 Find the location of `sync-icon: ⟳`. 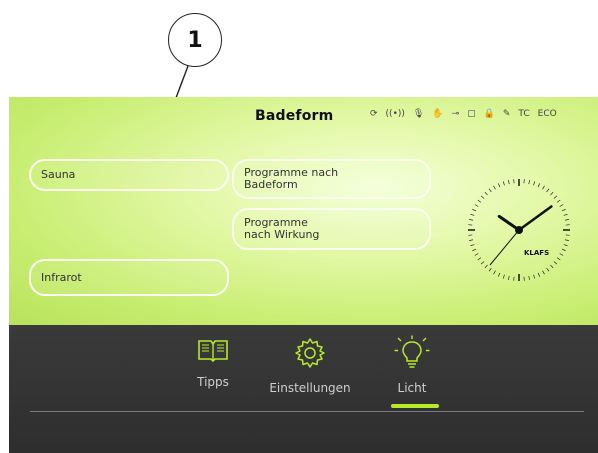

sync-icon: ⟳ is located at coordinates (374, 114).